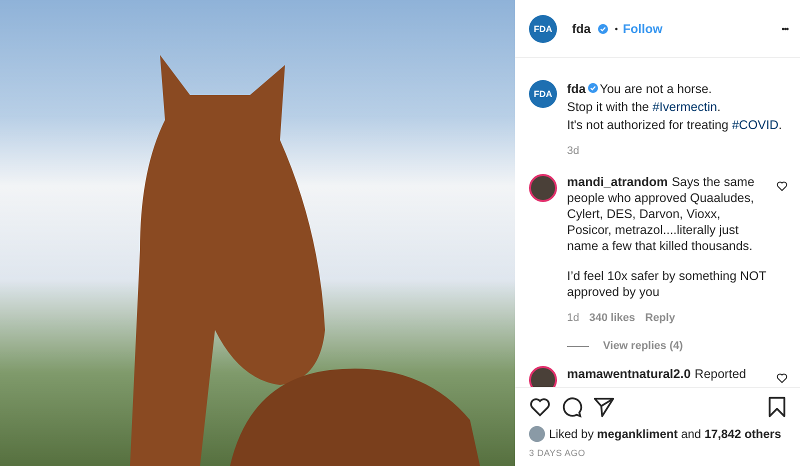 Image resolution: width=800 pixels, height=466 pixels. What do you see at coordinates (755, 125) in the screenshot?
I see `hashtag-link: #COVID` at bounding box center [755, 125].